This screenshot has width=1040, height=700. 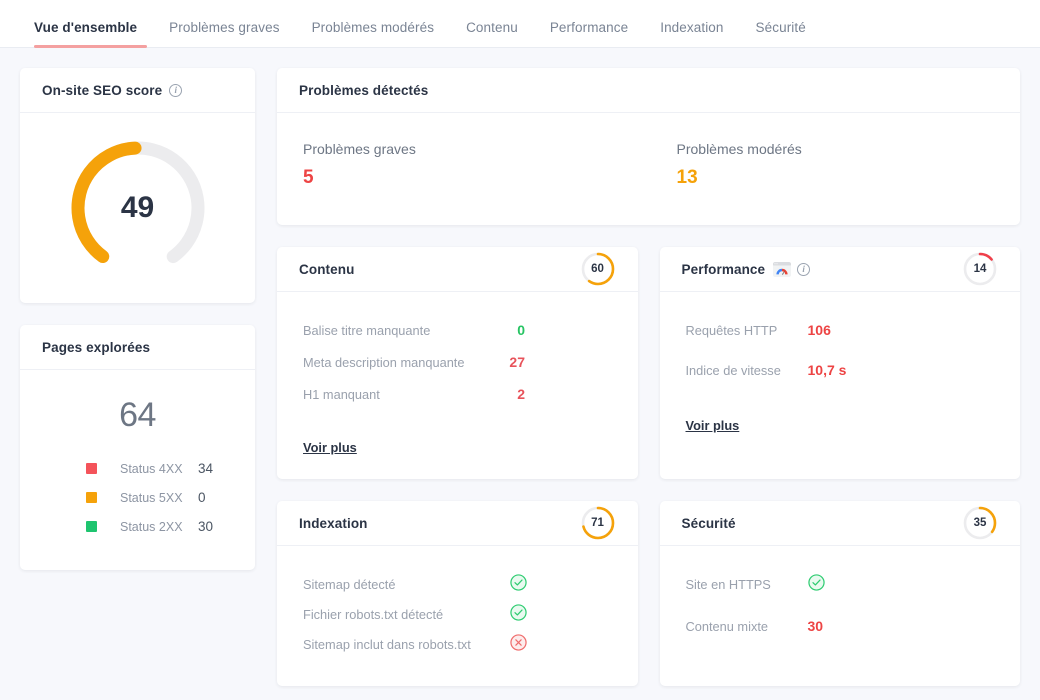 I want to click on securite-title: Sécurité, so click(x=708, y=523).